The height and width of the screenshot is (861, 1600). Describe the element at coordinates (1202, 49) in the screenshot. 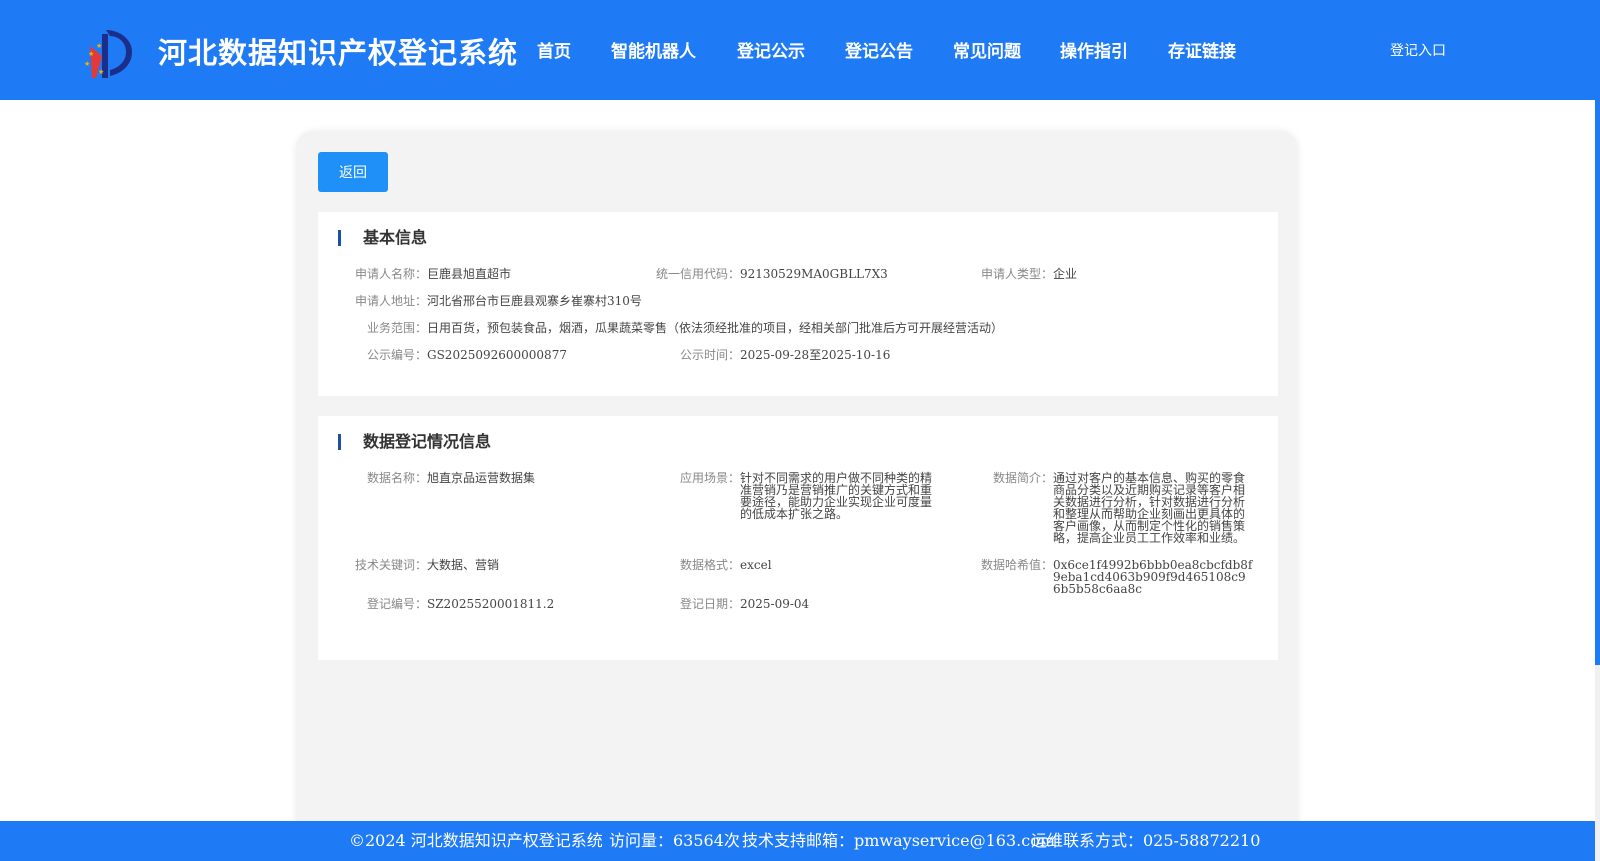

I see `nav-evidence: 存证链接` at that location.